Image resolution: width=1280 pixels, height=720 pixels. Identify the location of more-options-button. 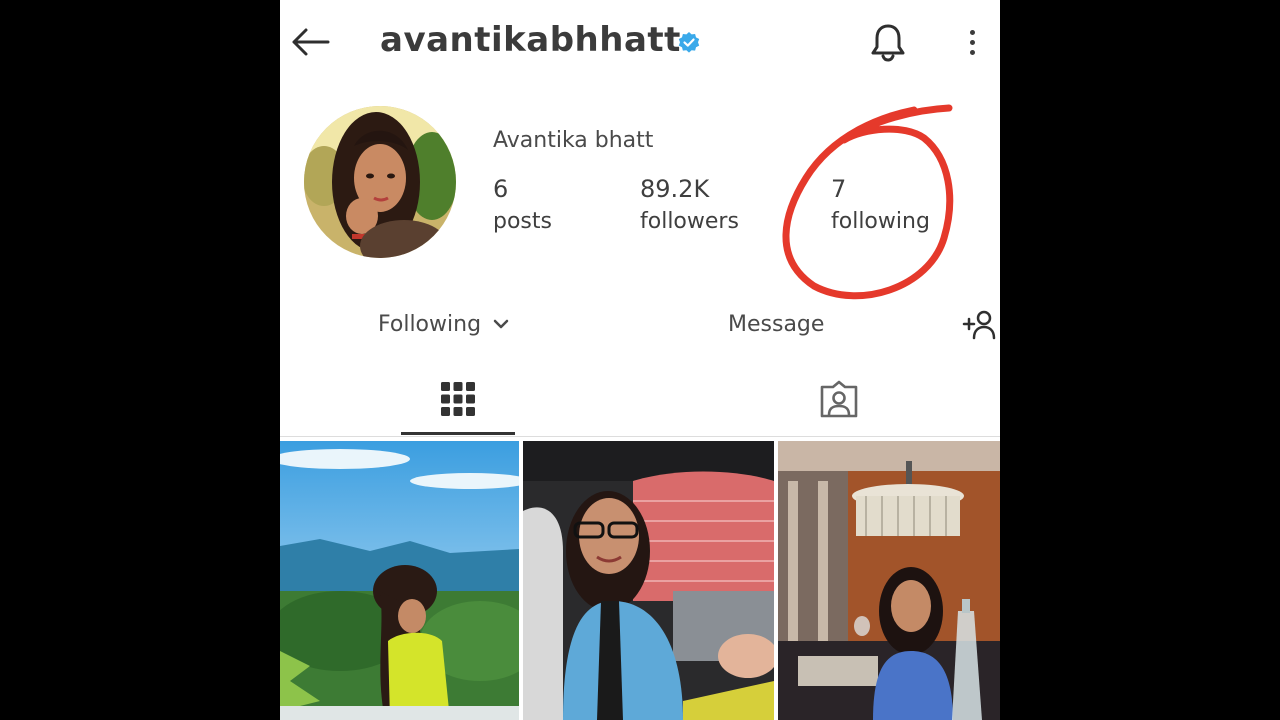
(972, 42).